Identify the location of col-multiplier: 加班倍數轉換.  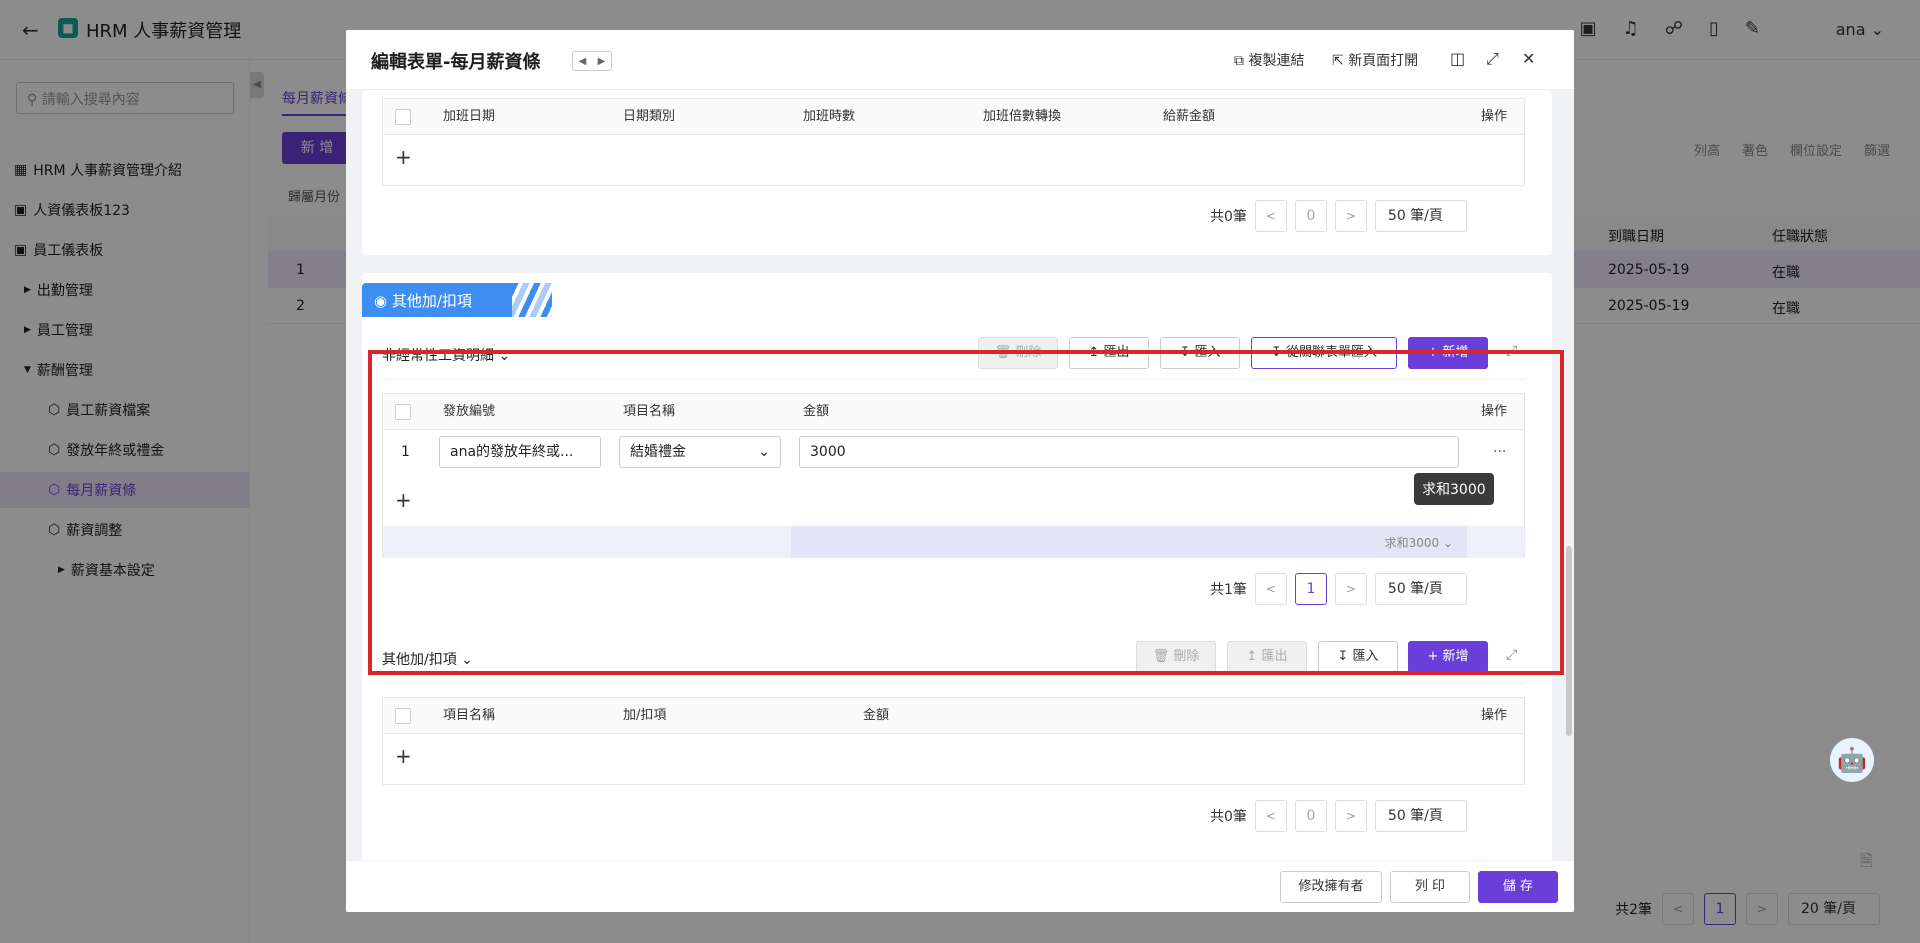
(1022, 116).